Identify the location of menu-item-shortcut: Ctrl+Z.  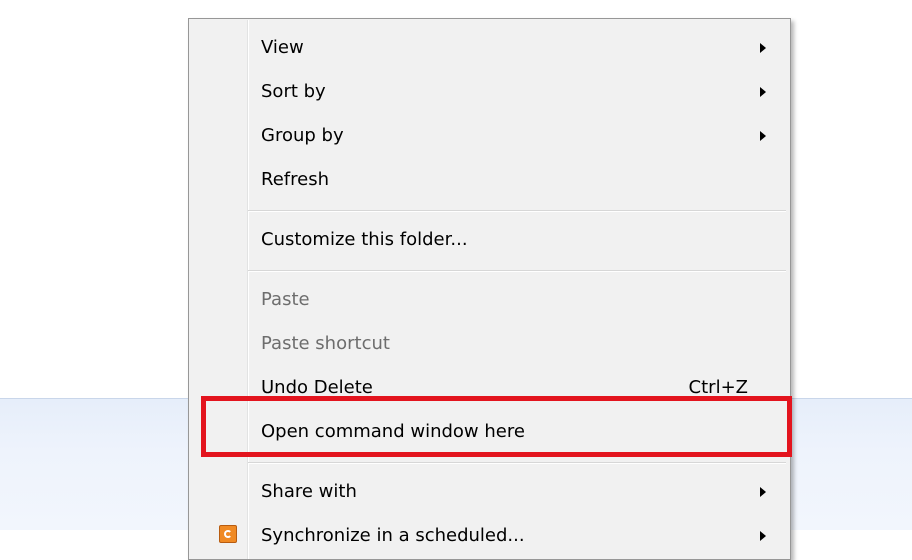
(718, 387).